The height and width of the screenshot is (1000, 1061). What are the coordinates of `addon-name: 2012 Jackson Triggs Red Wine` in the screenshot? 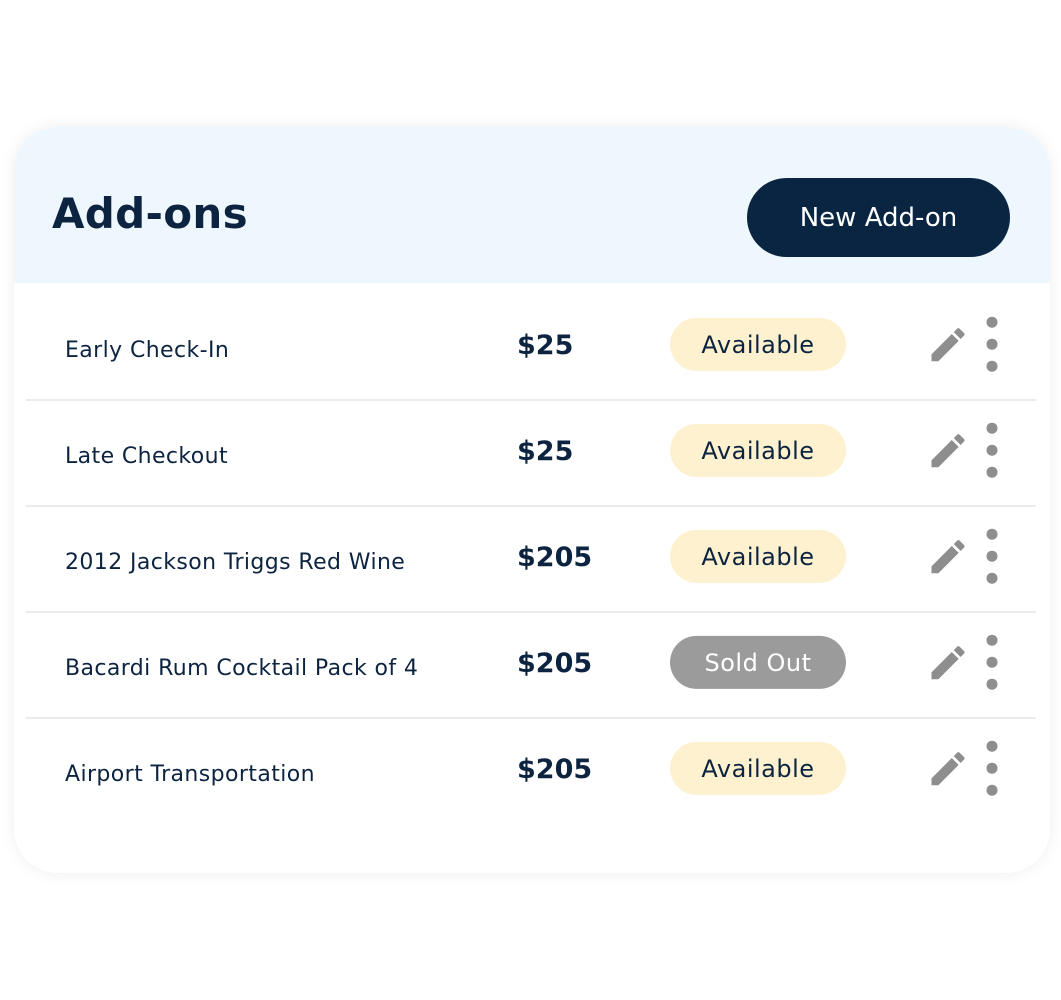 It's located at (235, 562).